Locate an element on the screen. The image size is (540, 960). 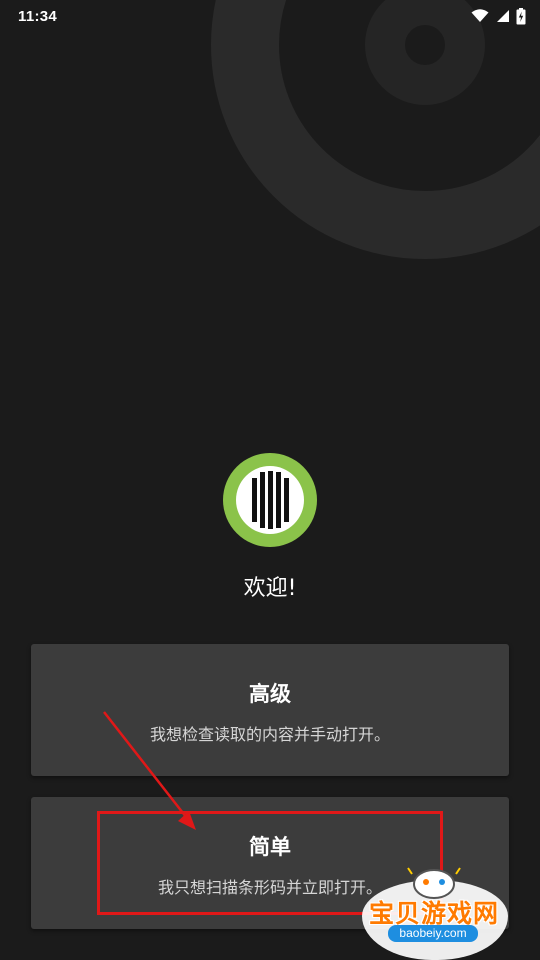
status-time: 11:34 is located at coordinates (38, 16).